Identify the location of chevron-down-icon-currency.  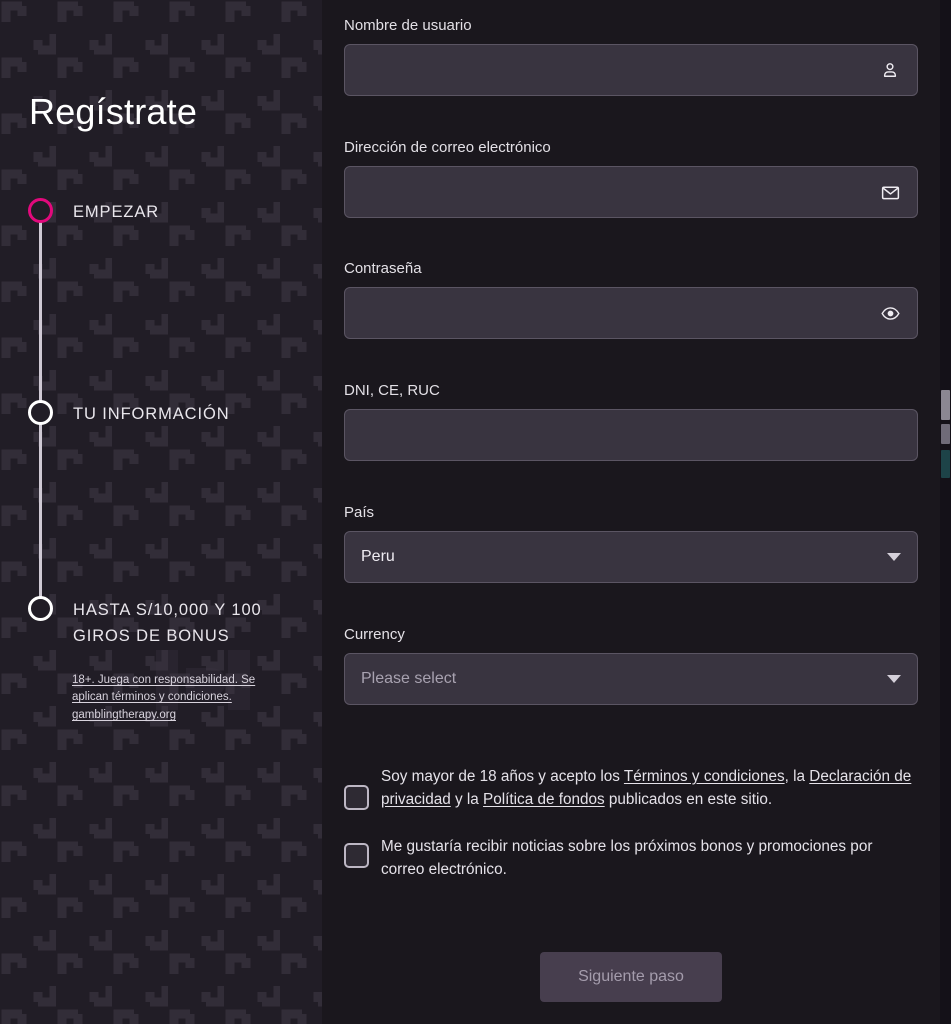
(894, 679).